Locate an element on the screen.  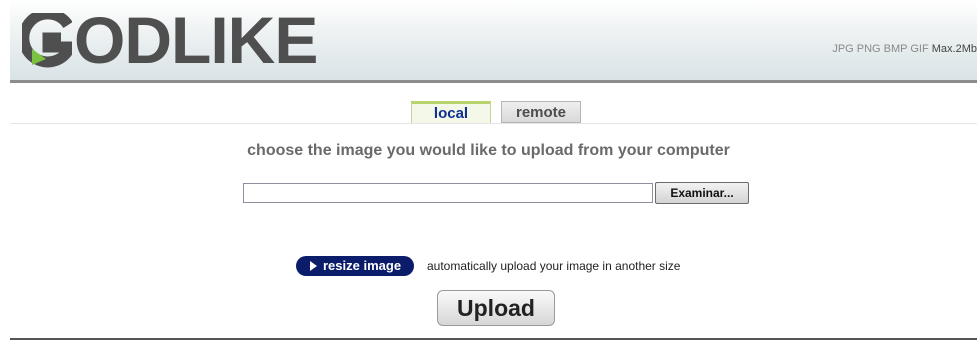
upload-button: Upload is located at coordinates (496, 308).